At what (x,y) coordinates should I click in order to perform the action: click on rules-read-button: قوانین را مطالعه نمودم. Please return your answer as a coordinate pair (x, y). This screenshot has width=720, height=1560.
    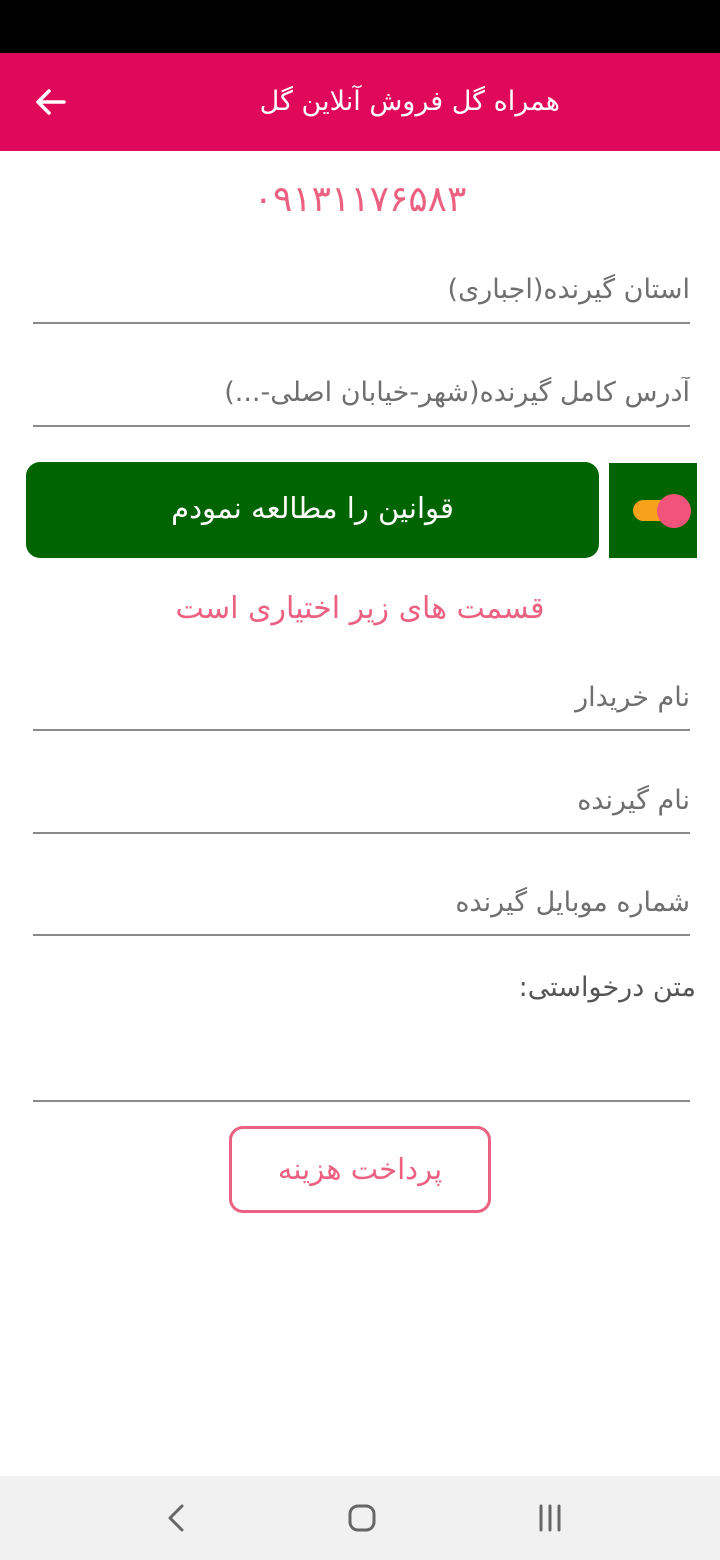
    Looking at the image, I should click on (312, 510).